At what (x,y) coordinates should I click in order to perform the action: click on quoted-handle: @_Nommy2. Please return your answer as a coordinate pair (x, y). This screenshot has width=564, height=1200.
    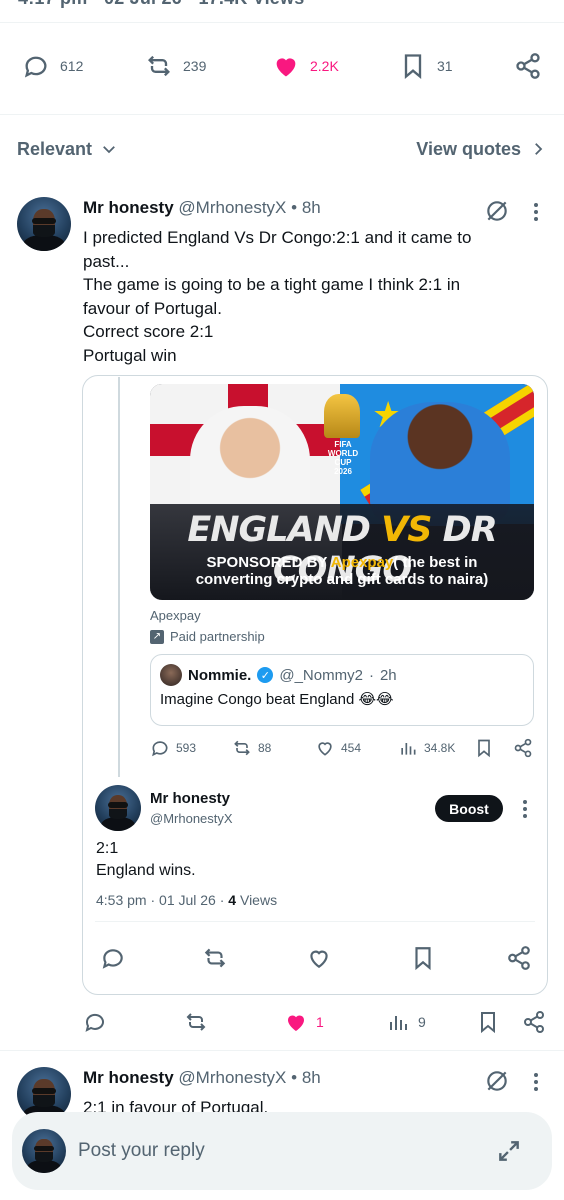
    Looking at the image, I should click on (321, 675).